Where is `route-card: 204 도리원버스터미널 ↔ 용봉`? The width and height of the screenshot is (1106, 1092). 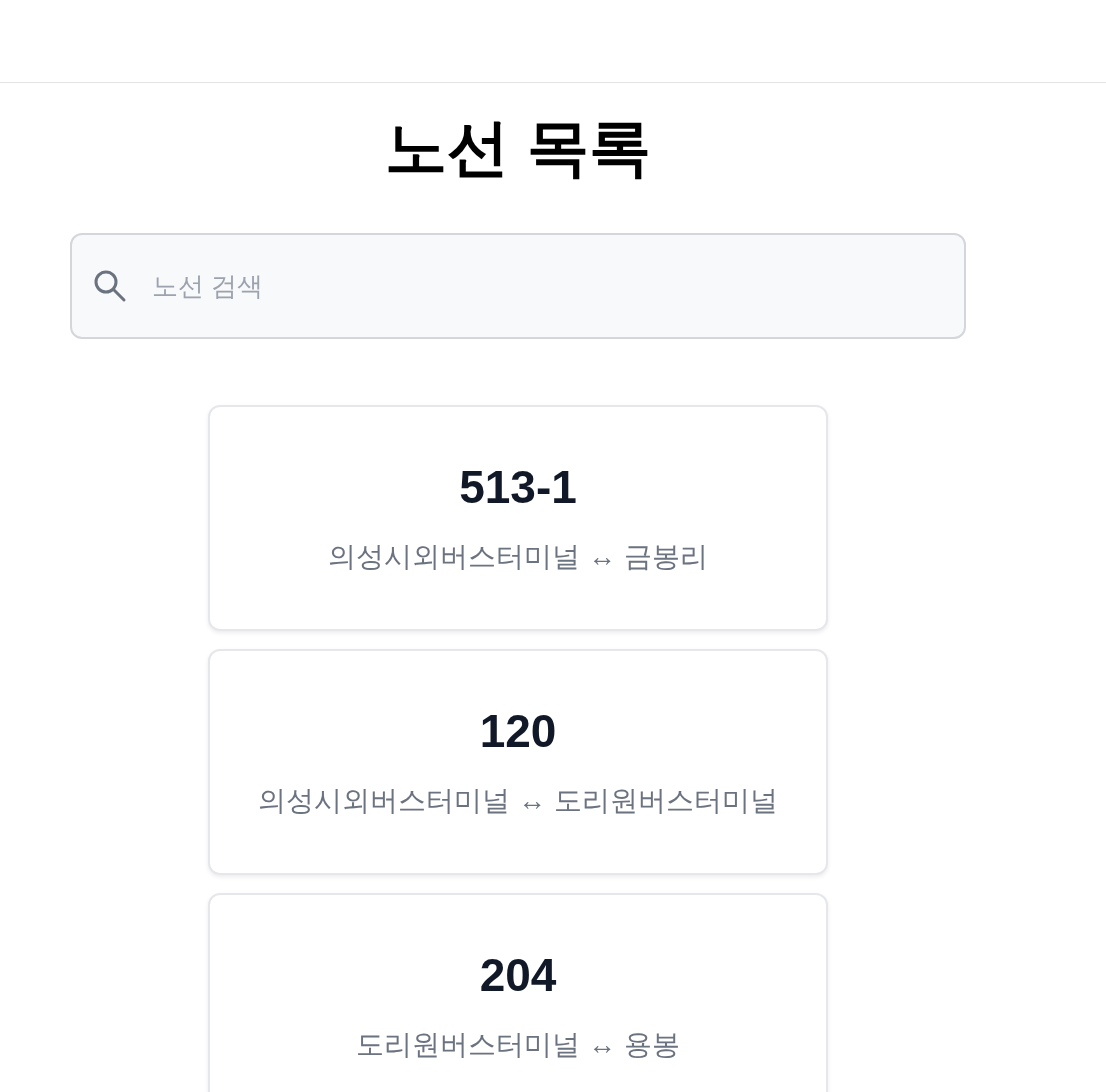 route-card: 204 도리원버스터미널 ↔ 용봉 is located at coordinates (518, 992).